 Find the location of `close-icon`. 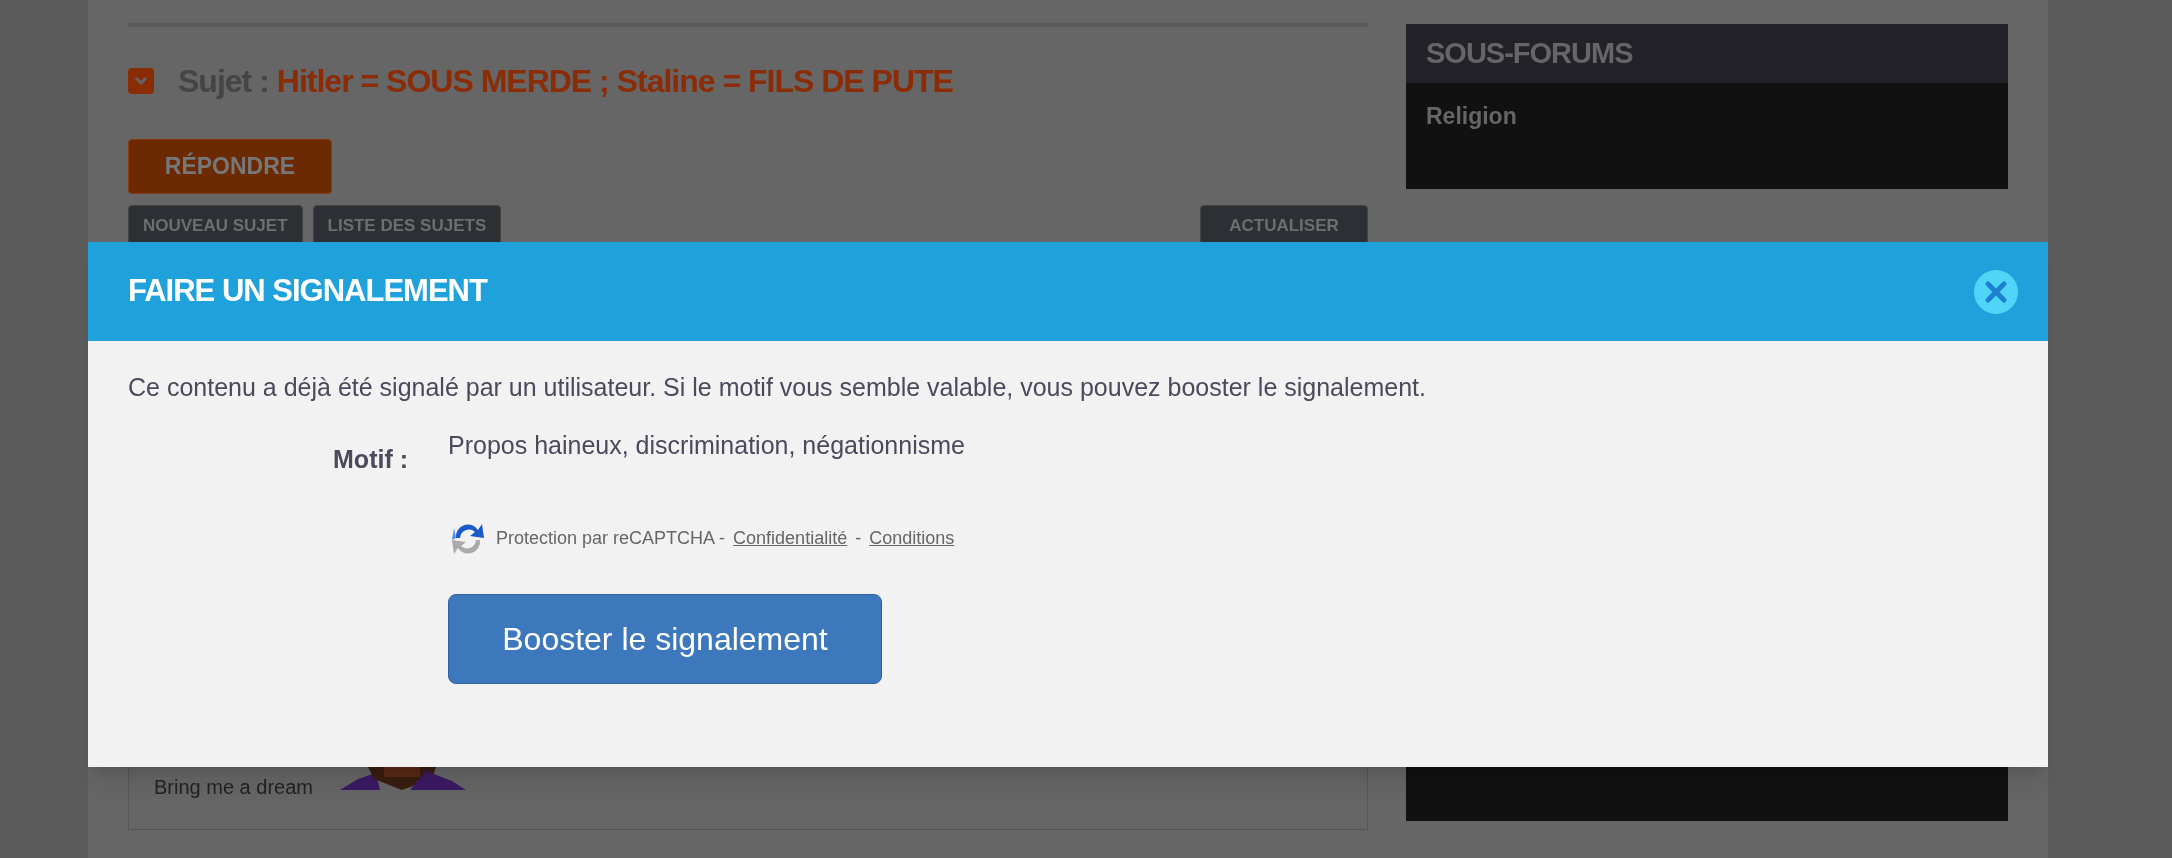

close-icon is located at coordinates (1996, 291).